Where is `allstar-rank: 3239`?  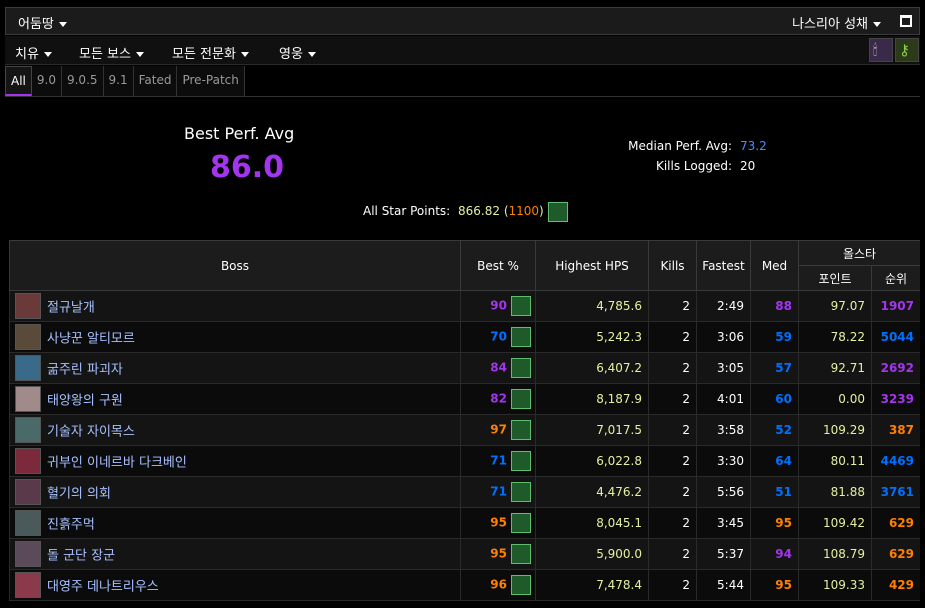 allstar-rank: 3239 is located at coordinates (895, 399).